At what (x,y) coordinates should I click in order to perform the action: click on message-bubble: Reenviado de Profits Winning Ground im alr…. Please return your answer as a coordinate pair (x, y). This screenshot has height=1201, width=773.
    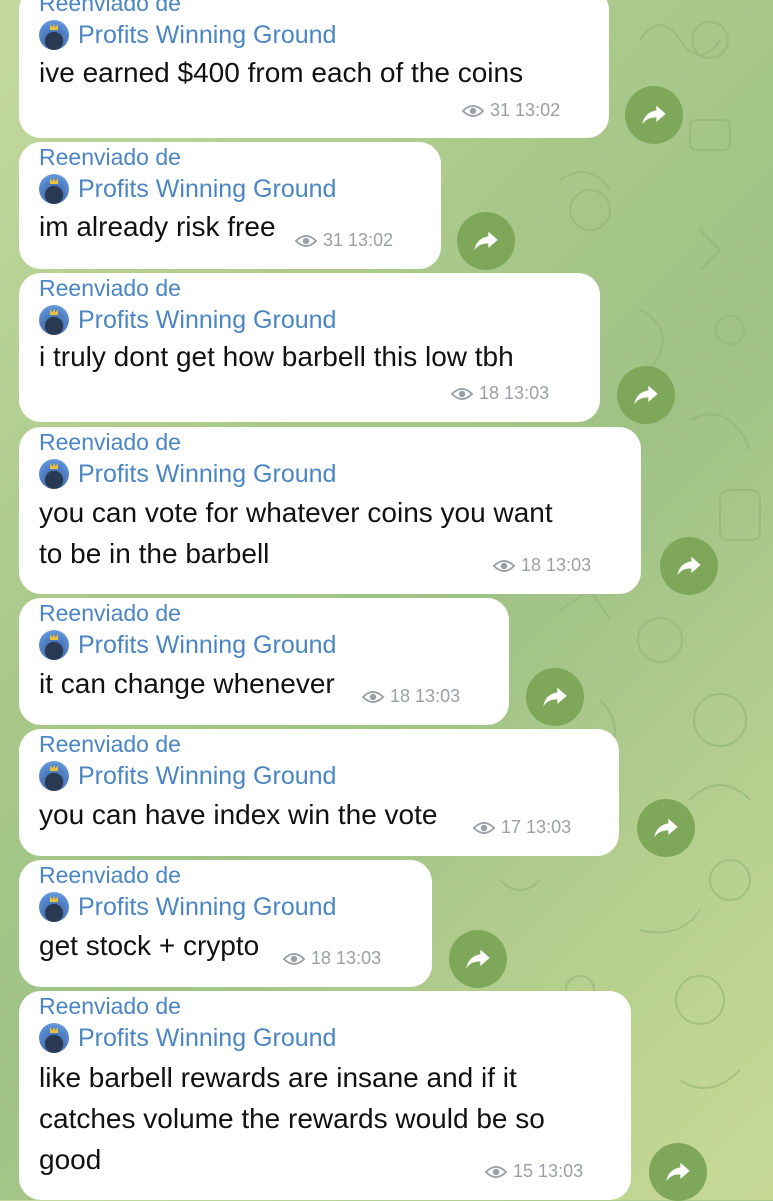
    Looking at the image, I should click on (230, 205).